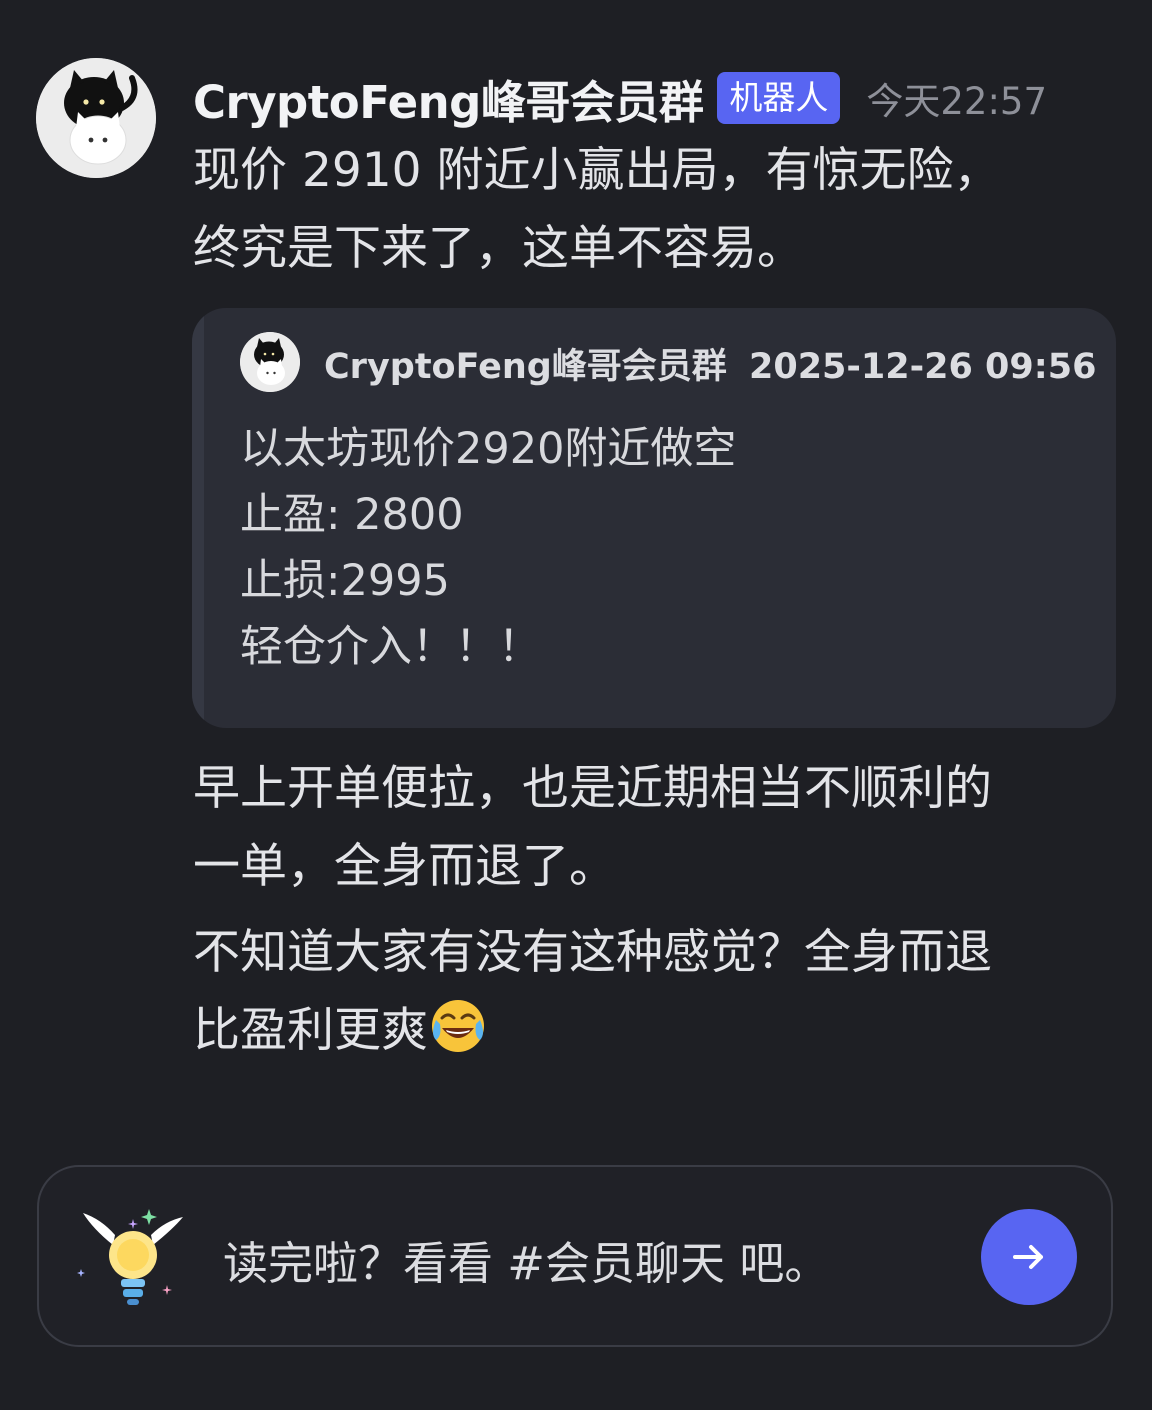 This screenshot has width=1152, height=1410. What do you see at coordinates (130, 1257) in the screenshot?
I see `winged-lightbulb-icon` at bounding box center [130, 1257].